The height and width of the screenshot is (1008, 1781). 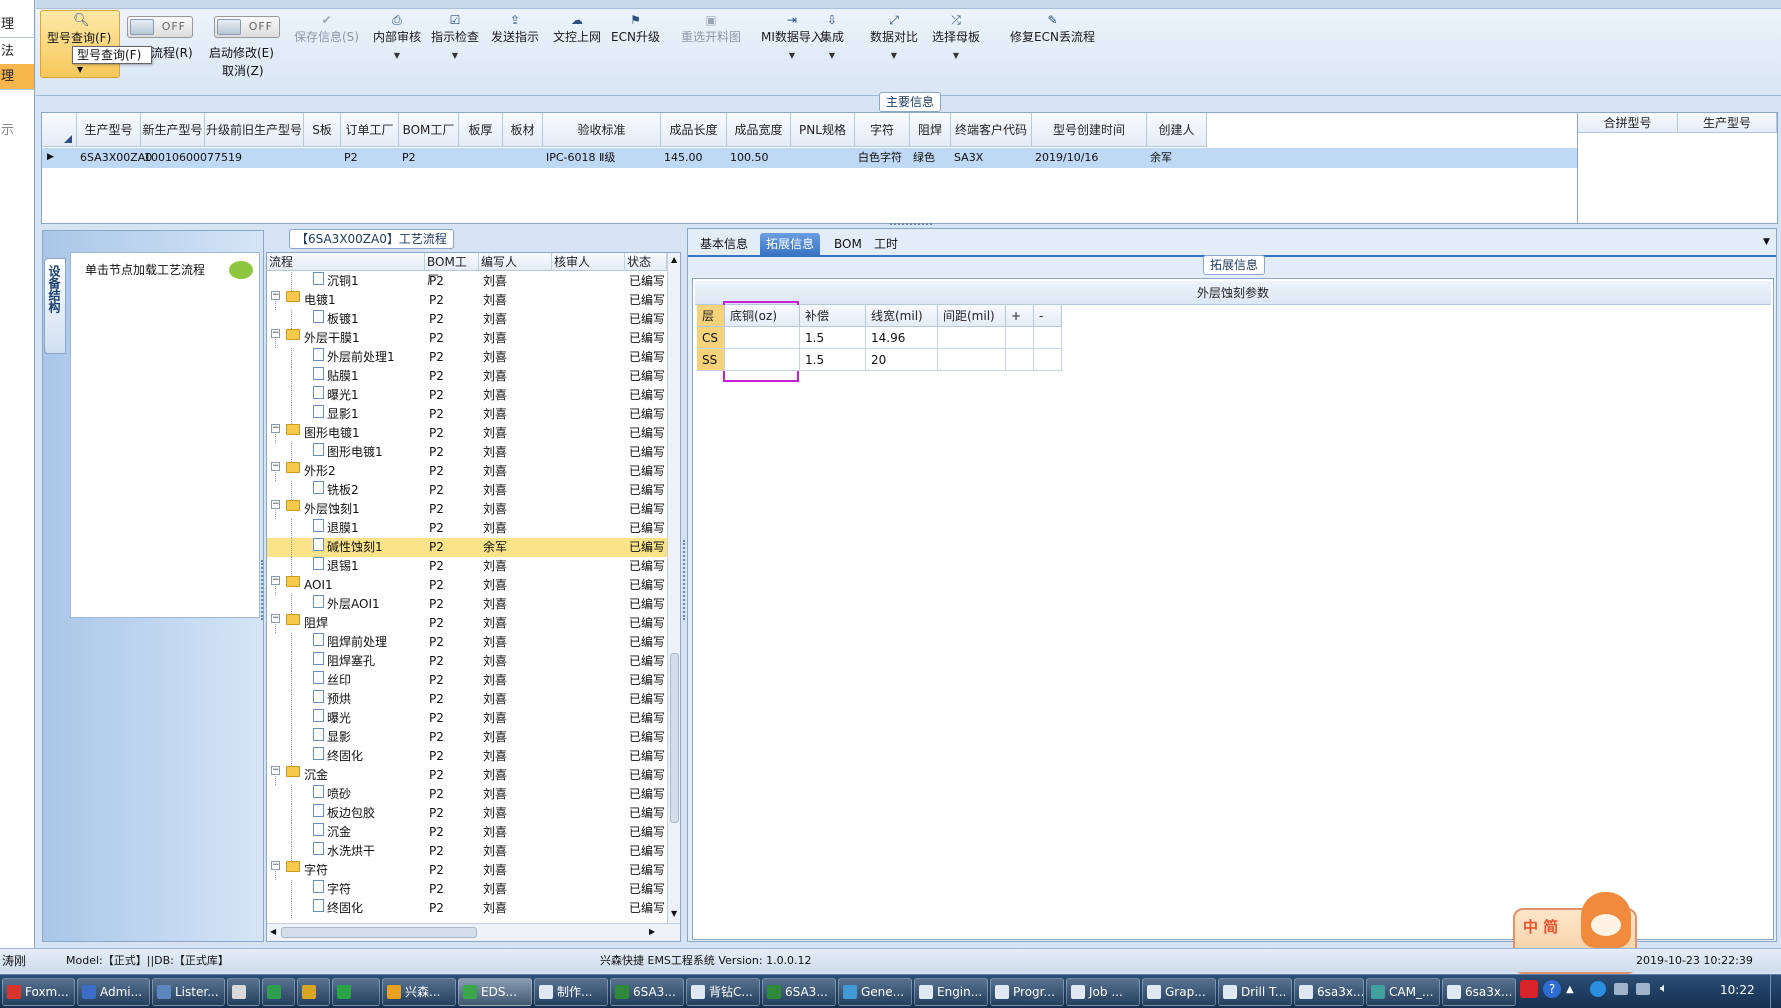 I want to click on process-row: 丝印 P2 刘喜 已编写, so click(x=467, y=680).